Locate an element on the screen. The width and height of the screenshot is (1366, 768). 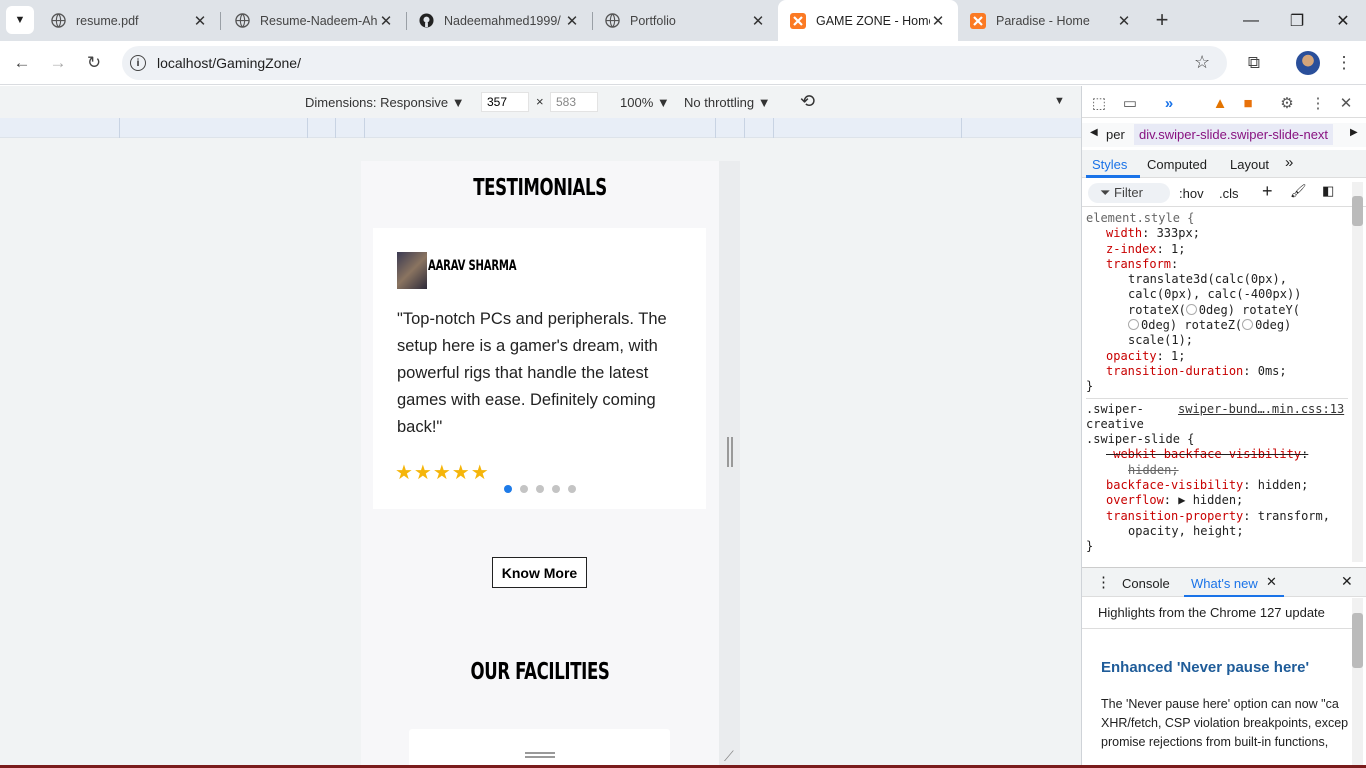
devtools-menu-icon: ⋮ is located at coordinates (1318, 103).